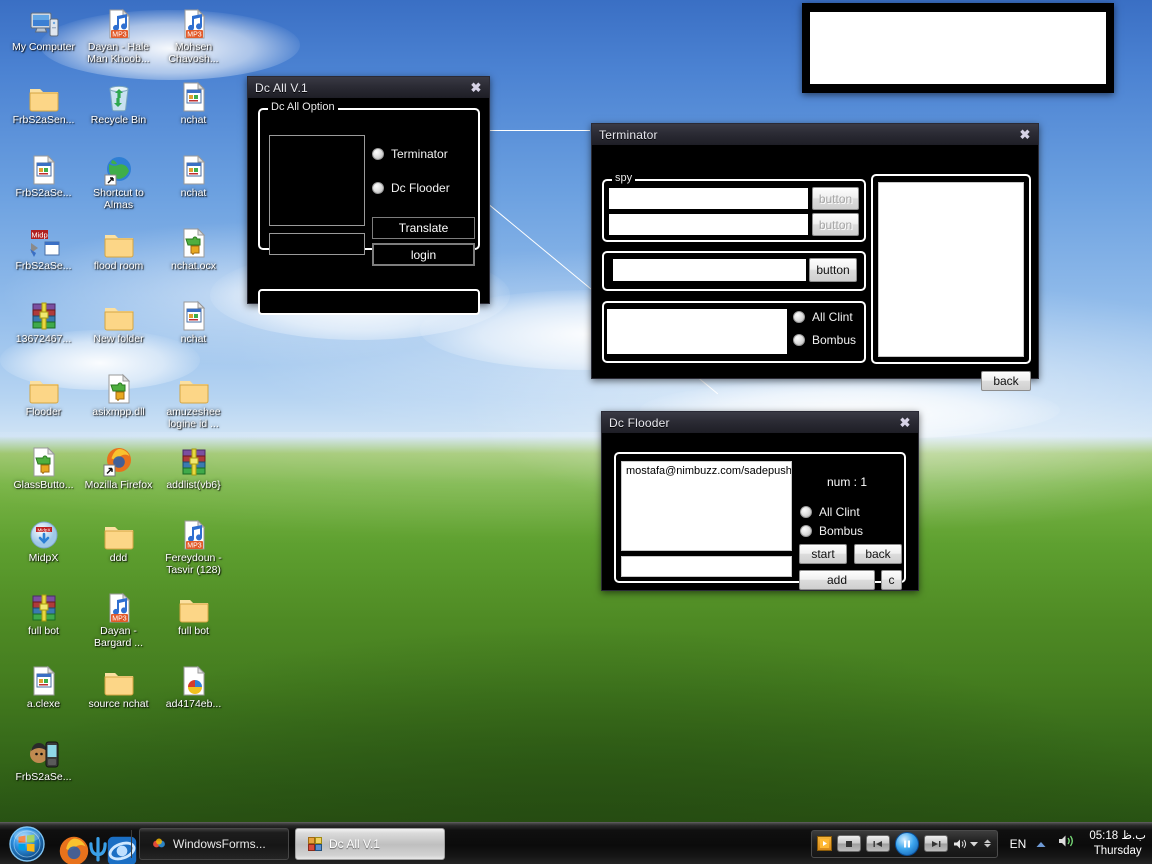  What do you see at coordinates (835, 198) in the screenshot?
I see `spy-button-1: button` at bounding box center [835, 198].